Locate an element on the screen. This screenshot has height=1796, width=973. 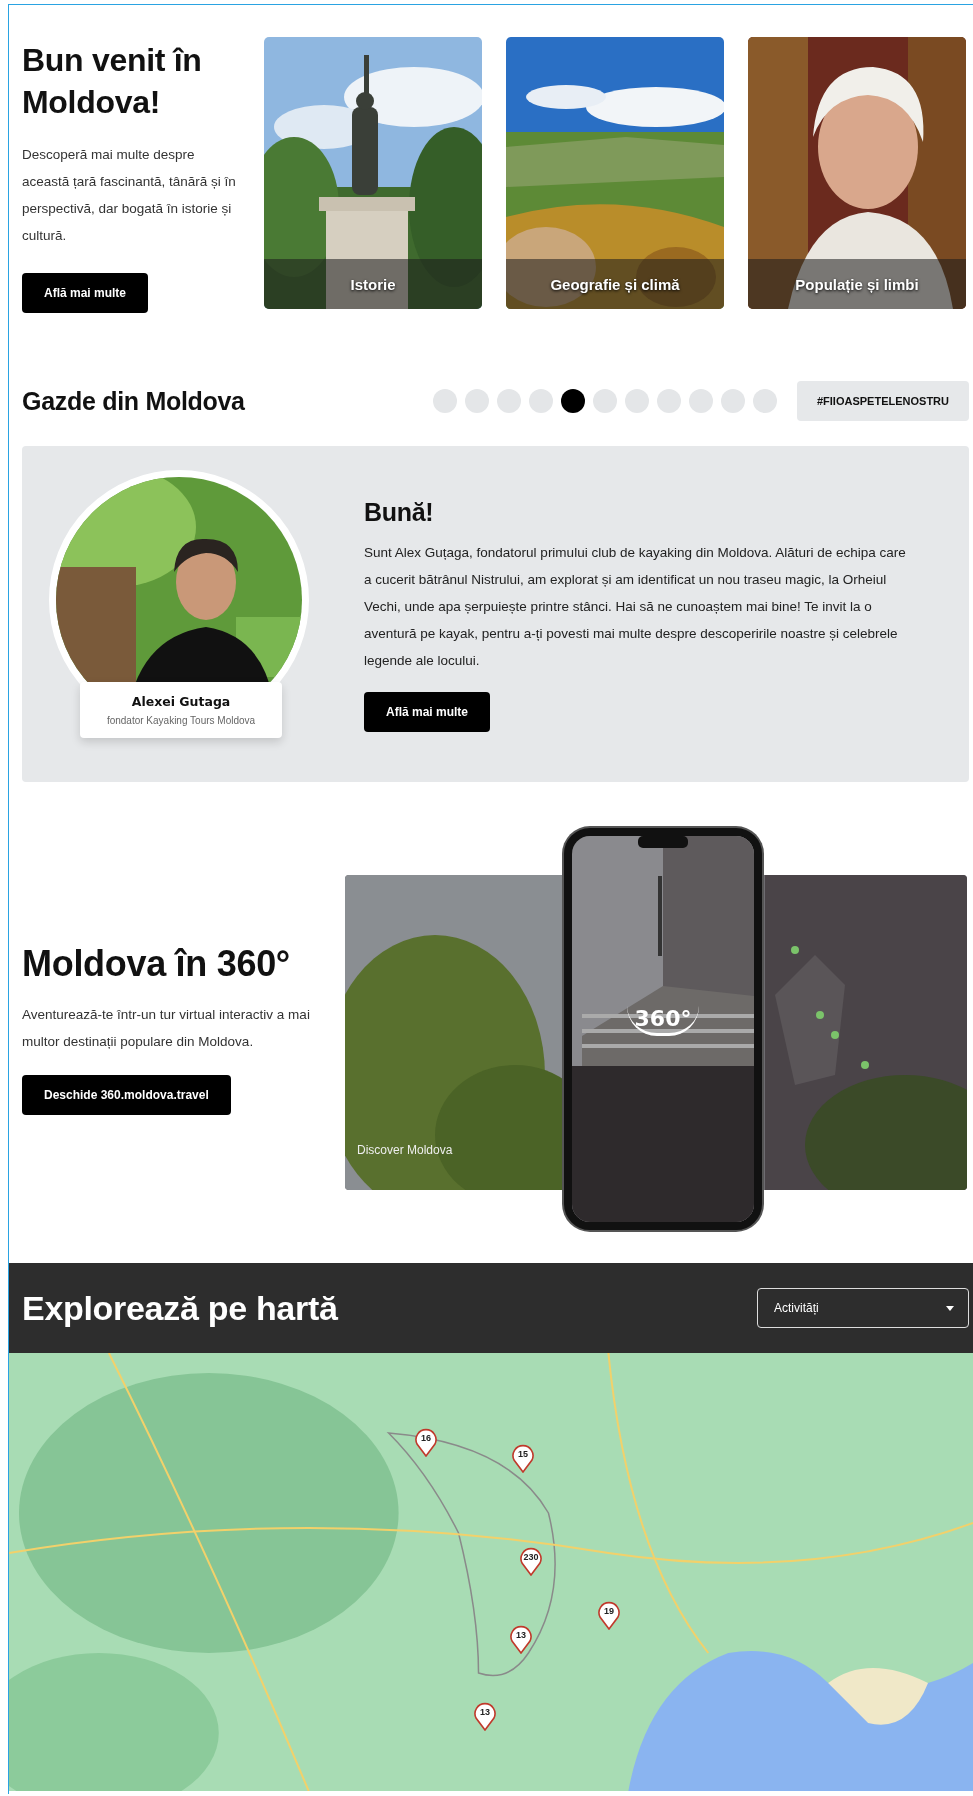
section-title: Moldova în 360° is located at coordinates (156, 964).